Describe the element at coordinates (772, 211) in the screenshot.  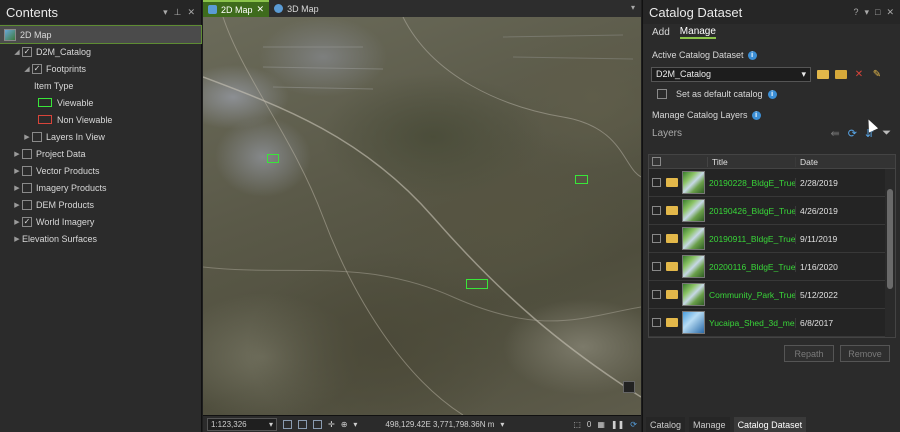
I see `table-row: 20190426_BldgE_True_O4/26/2019` at that location.